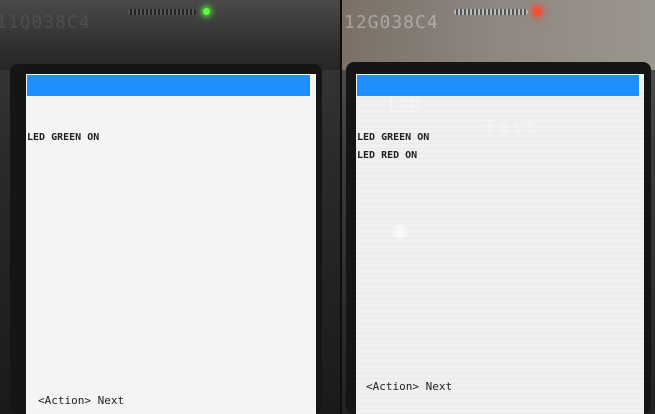 This screenshot has width=655, height=414. I want to click on status-line-red: LED RED ON, so click(387, 155).